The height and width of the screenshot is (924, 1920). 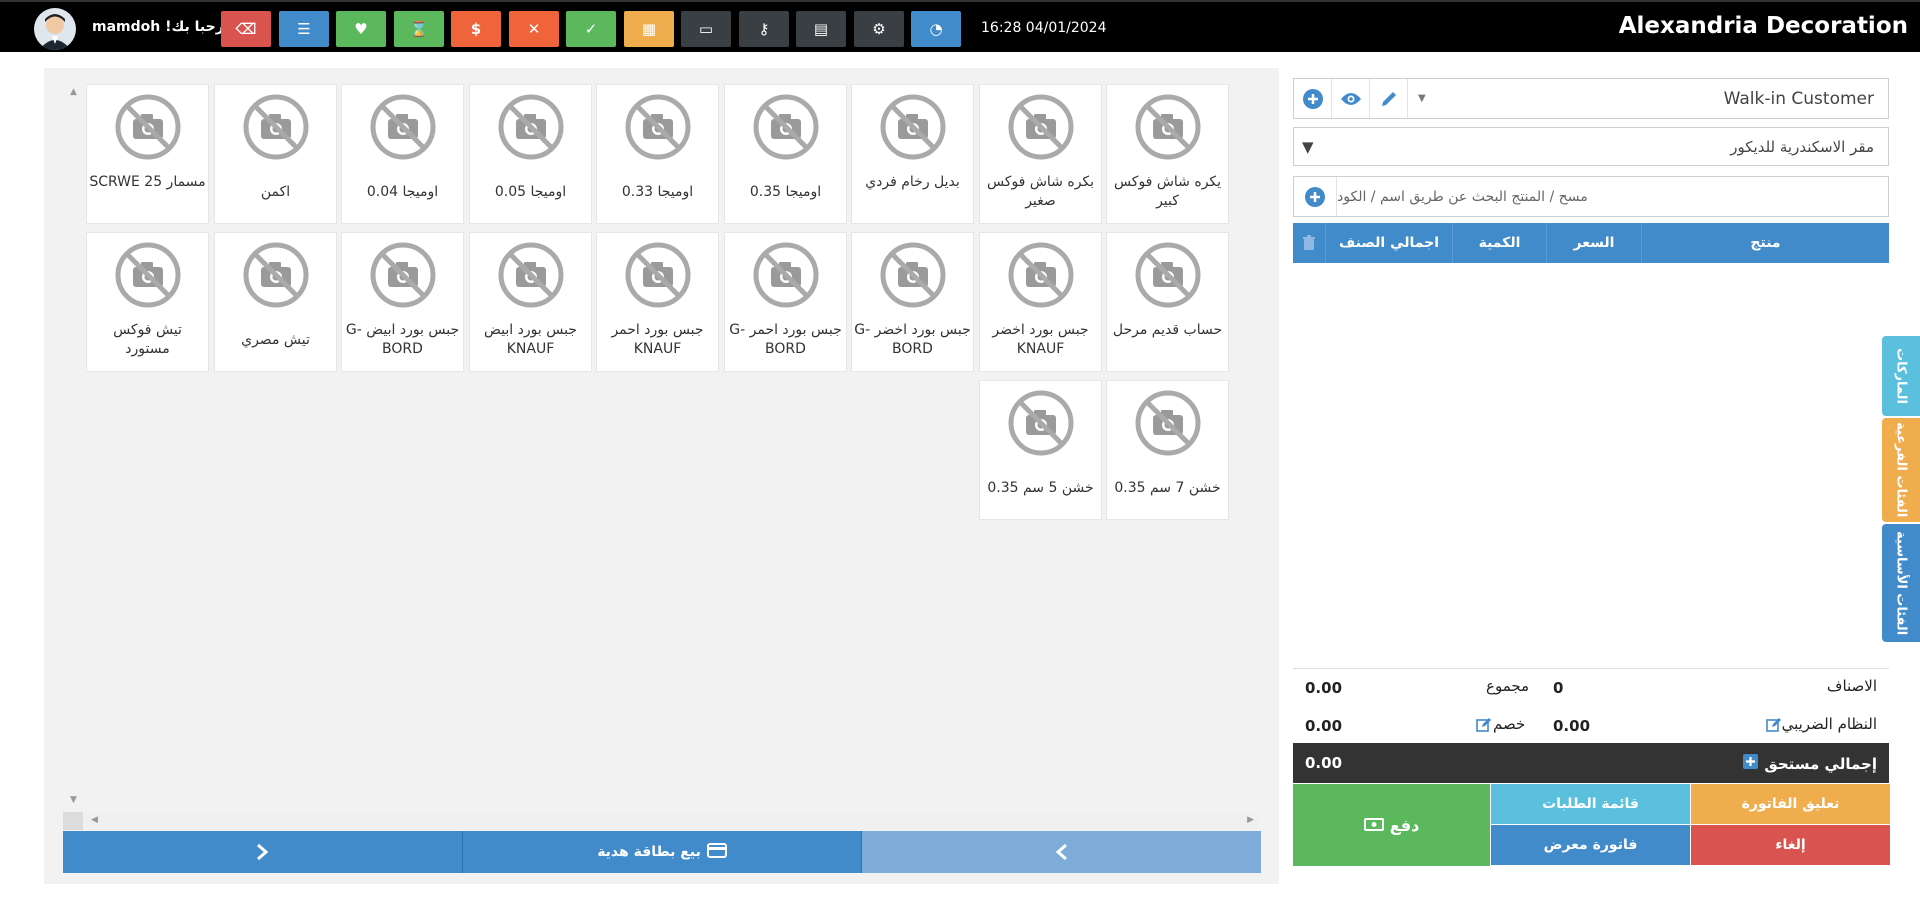 What do you see at coordinates (246, 29) in the screenshot?
I see `eraser-button: ⌫` at bounding box center [246, 29].